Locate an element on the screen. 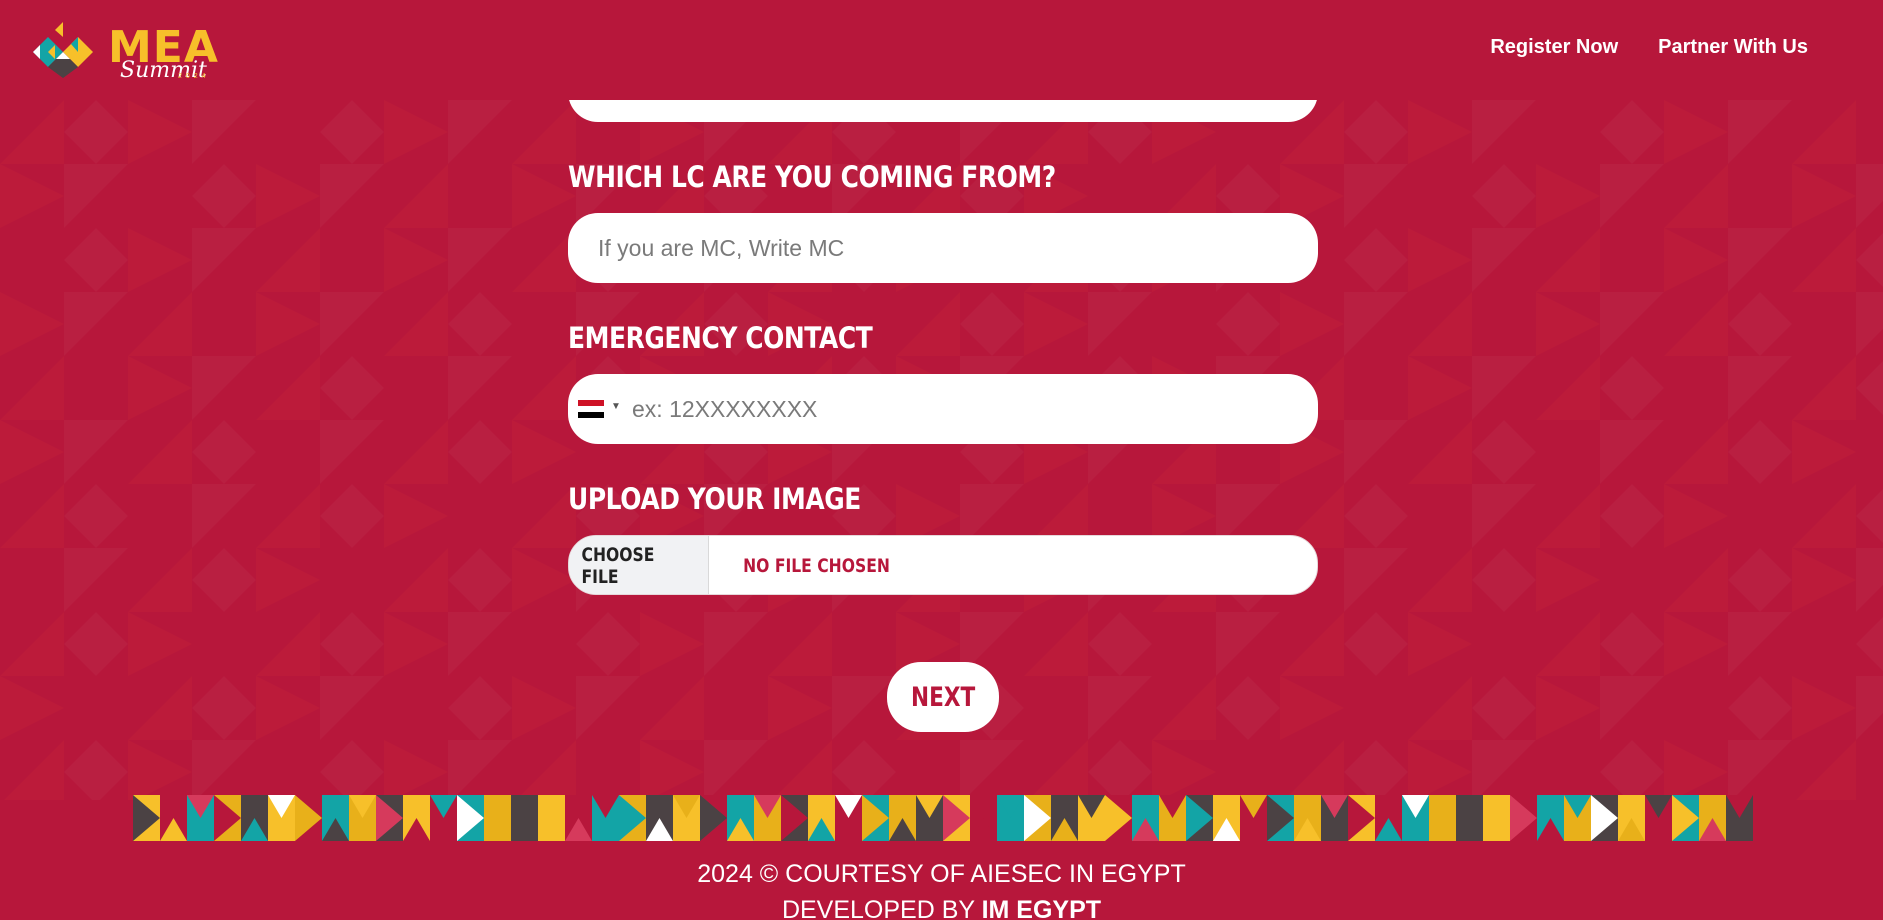 The height and width of the screenshot is (920, 1883). nav-register-now: Register Now is located at coordinates (1554, 47).